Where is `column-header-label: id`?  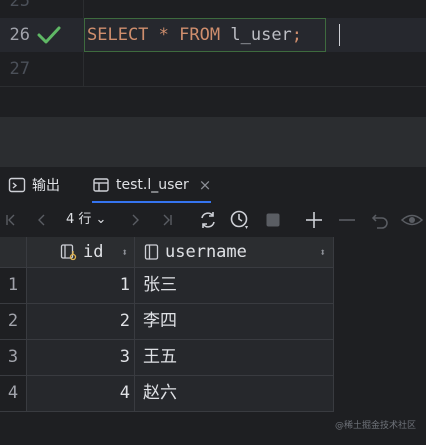 column-header-label: id is located at coordinates (93, 252).